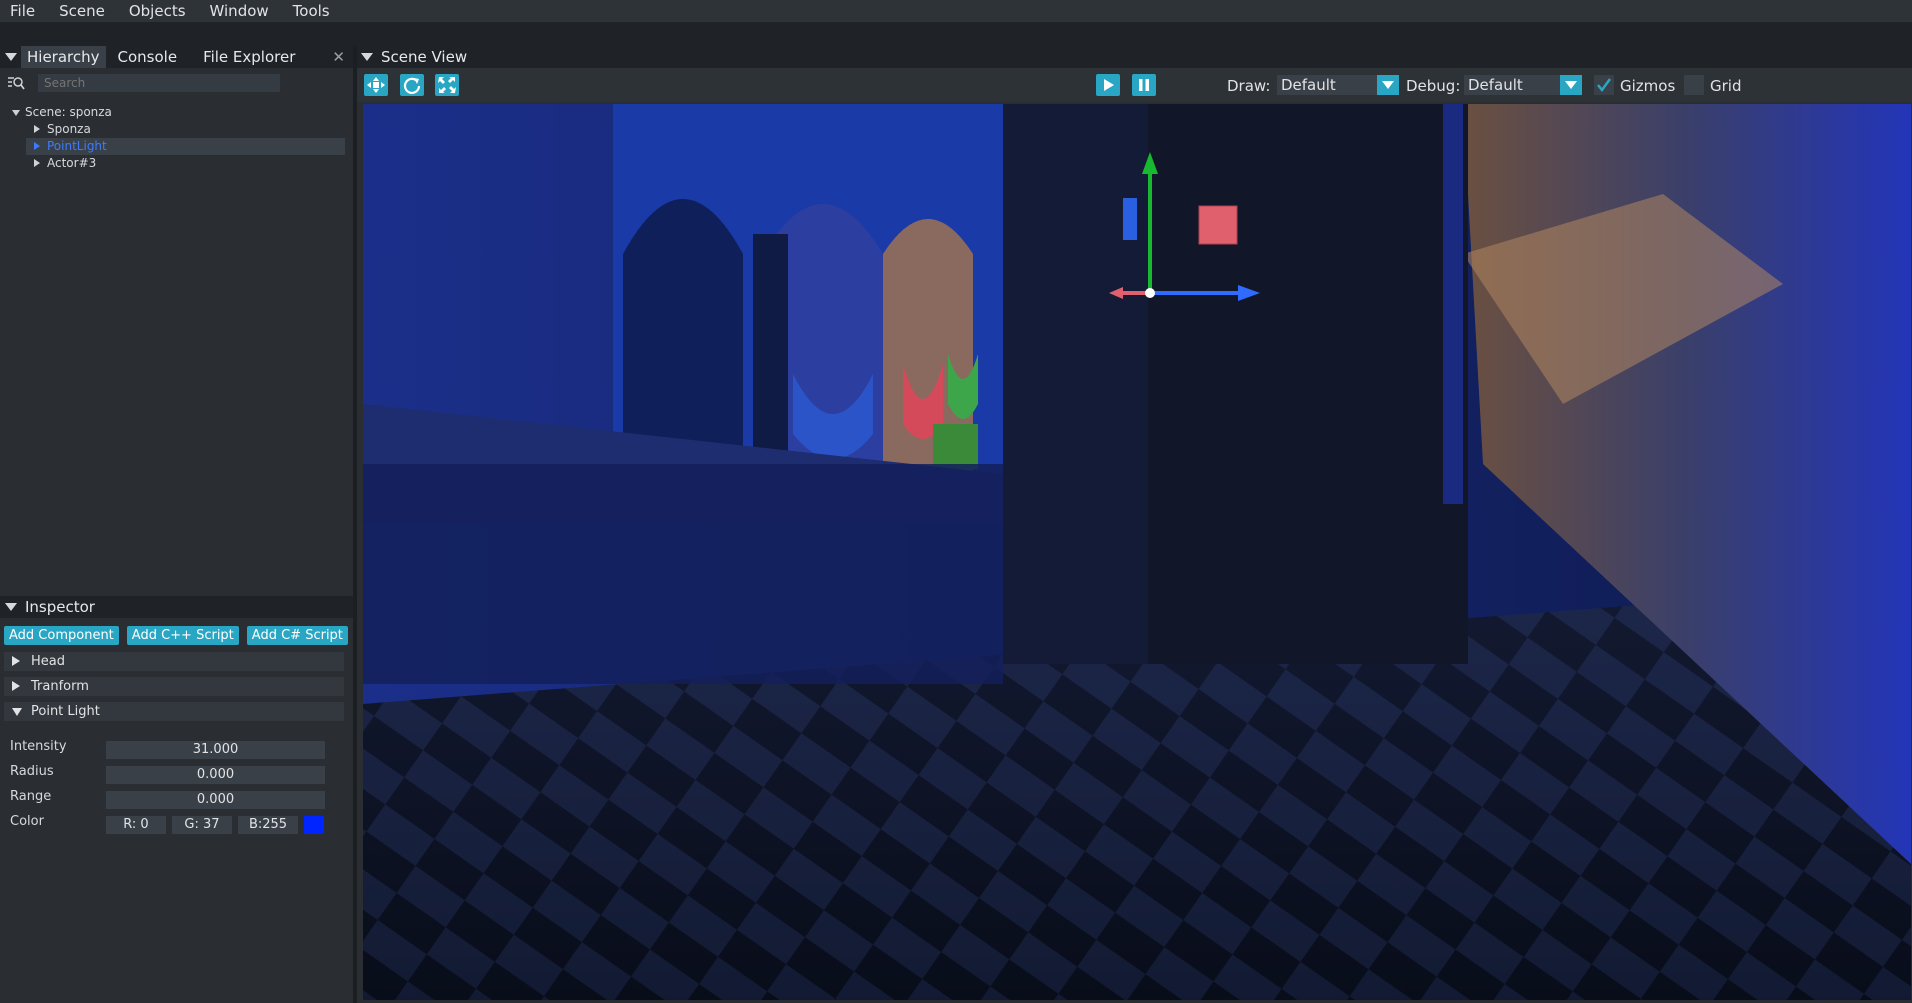  Describe the element at coordinates (174, 661) in the screenshot. I see `section-head: Head` at that location.